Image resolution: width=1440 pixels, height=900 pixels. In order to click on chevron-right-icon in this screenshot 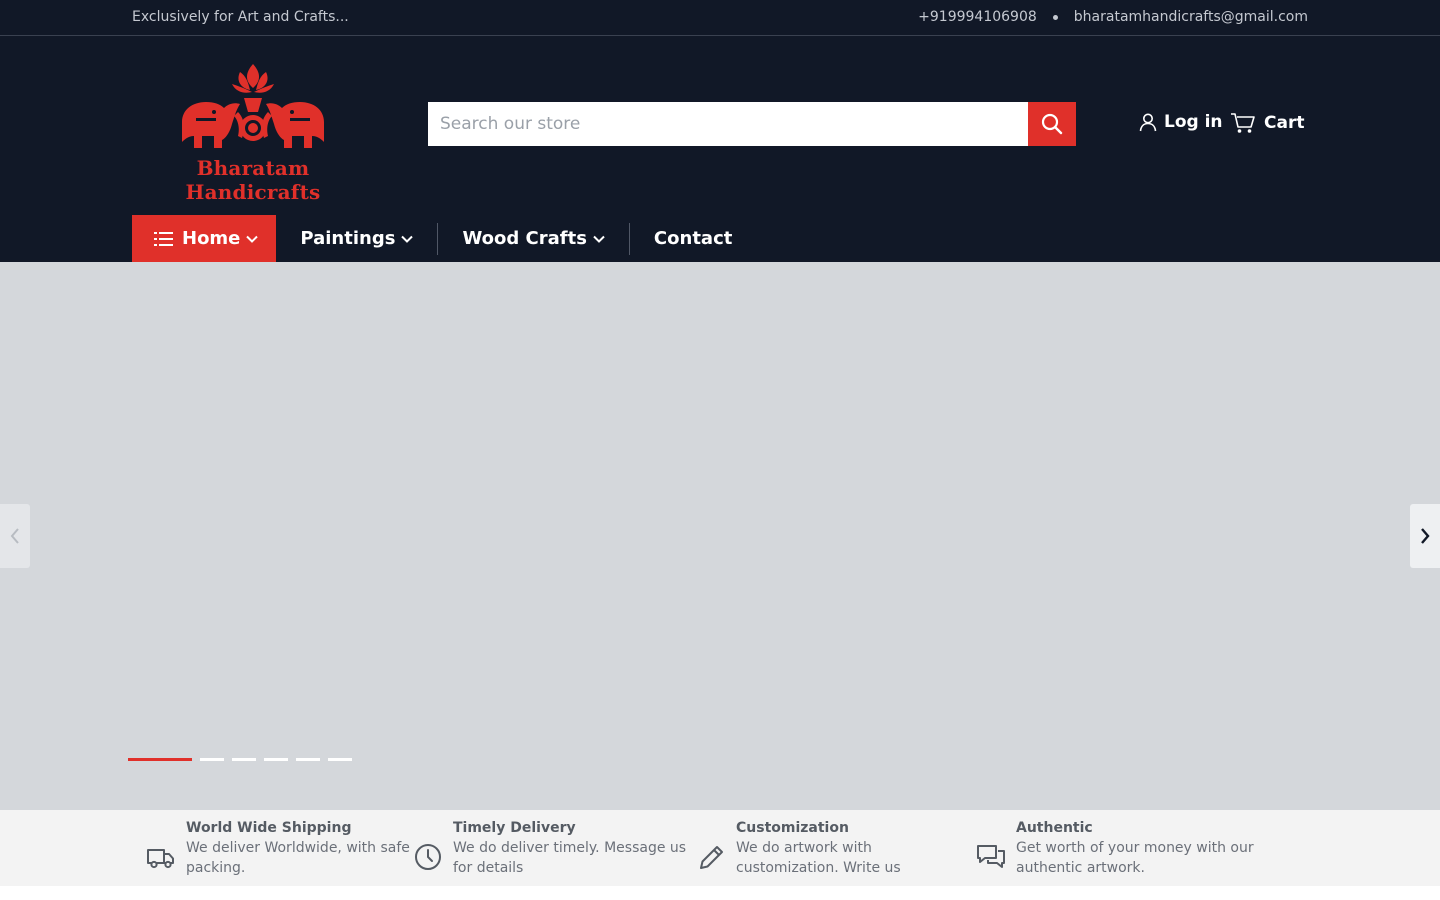, I will do `click(1425, 536)`.